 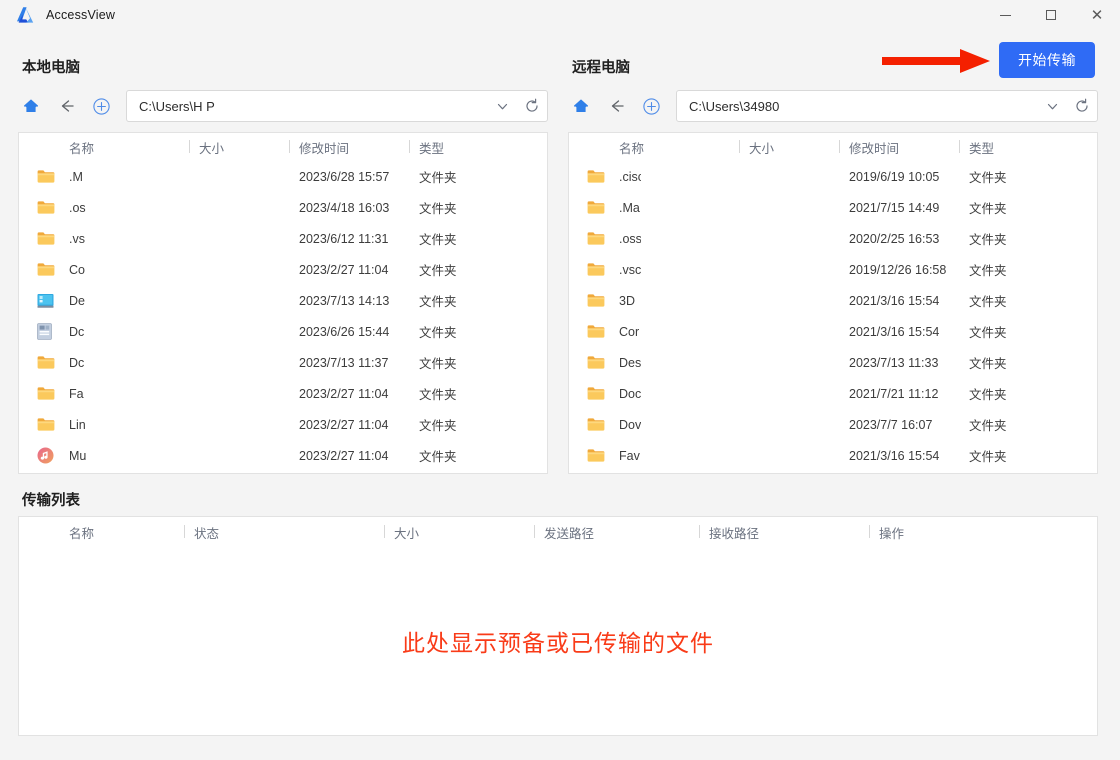 I want to click on column-header-send-path: 发送路径, so click(x=616, y=532).